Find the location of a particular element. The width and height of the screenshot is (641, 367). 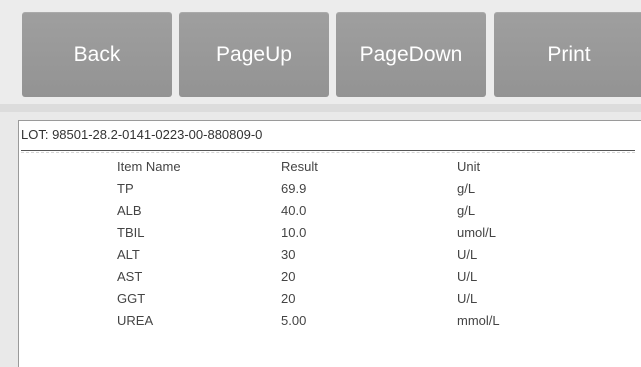

table-row: TP 69.9 g/L is located at coordinates (330, 191).